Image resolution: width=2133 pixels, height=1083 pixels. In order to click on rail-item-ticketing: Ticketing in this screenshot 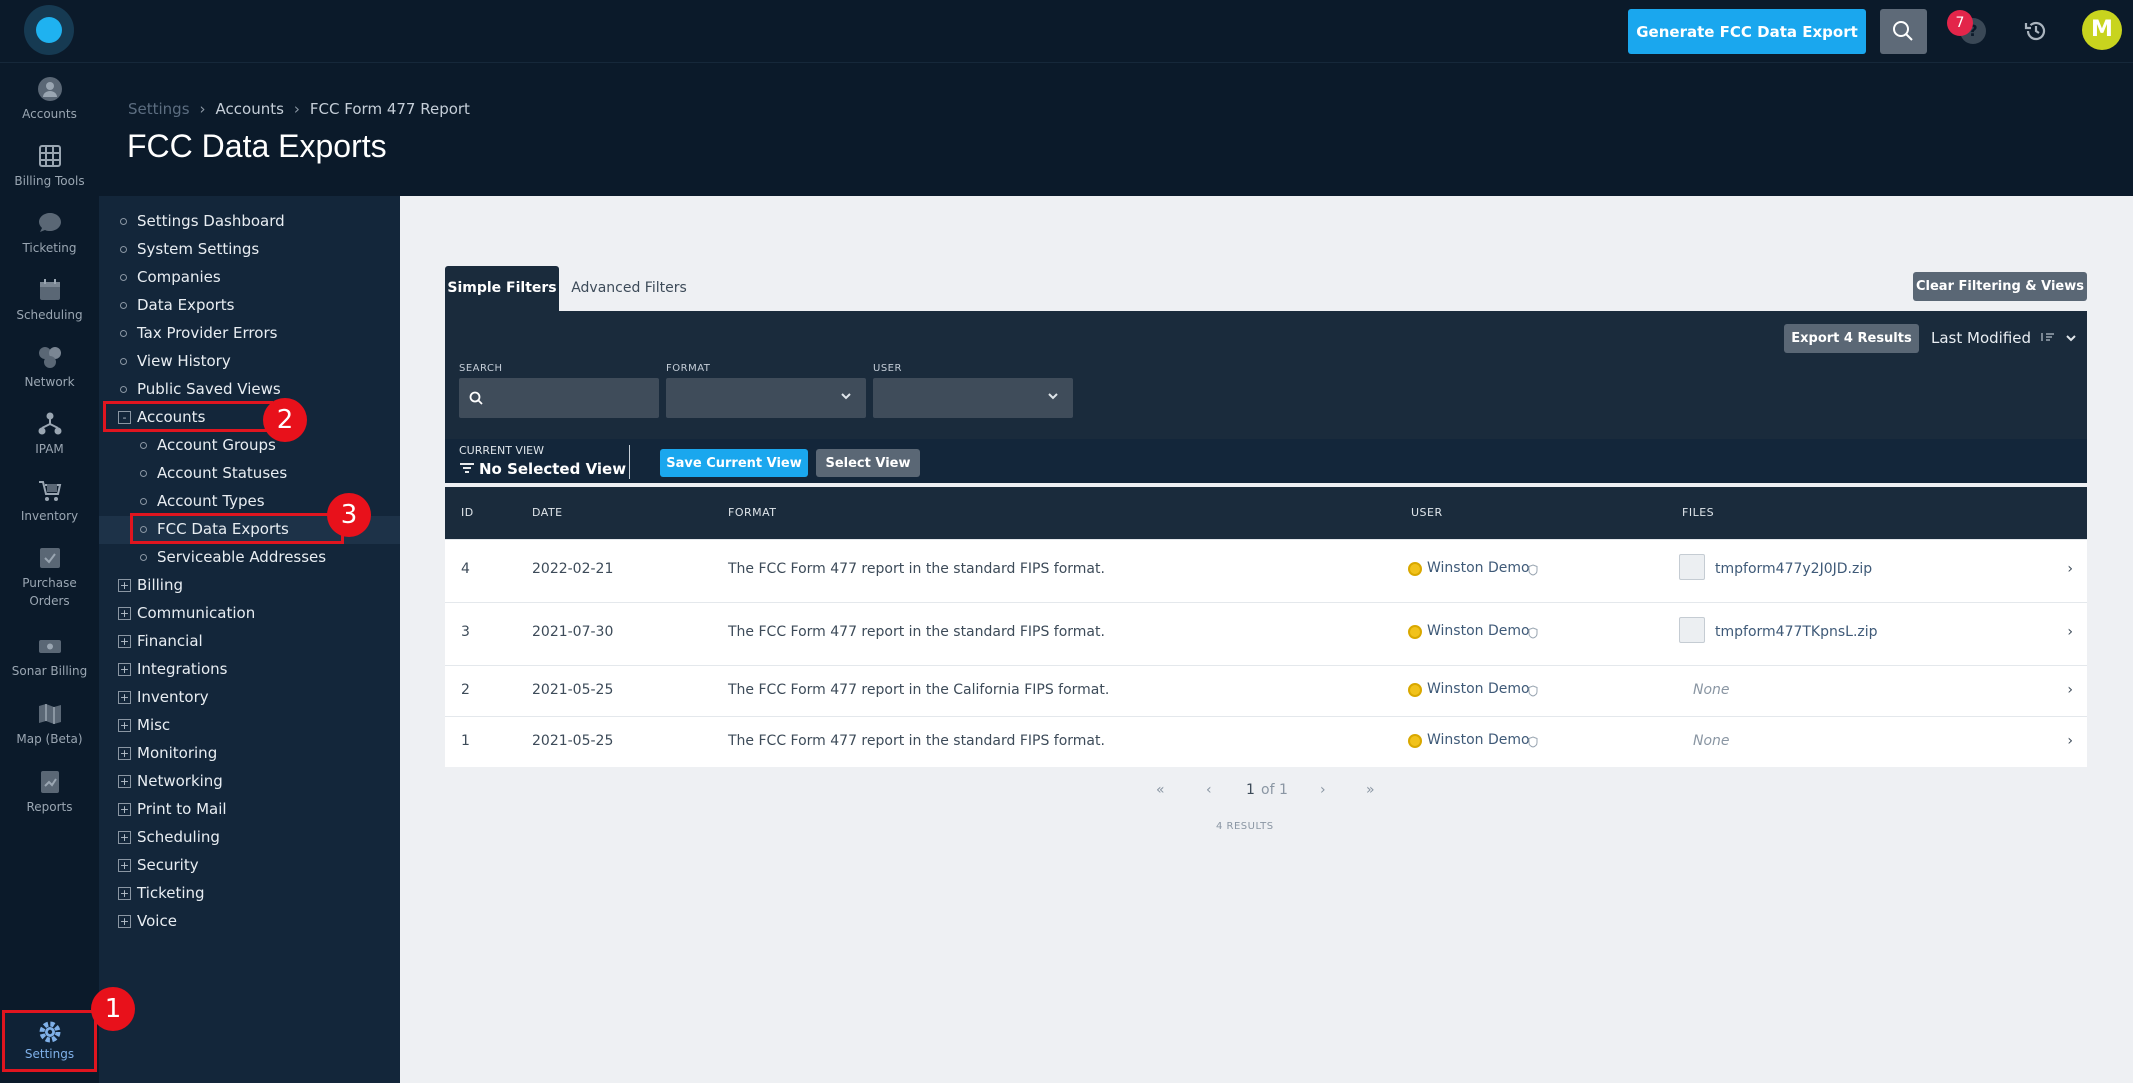, I will do `click(49, 235)`.